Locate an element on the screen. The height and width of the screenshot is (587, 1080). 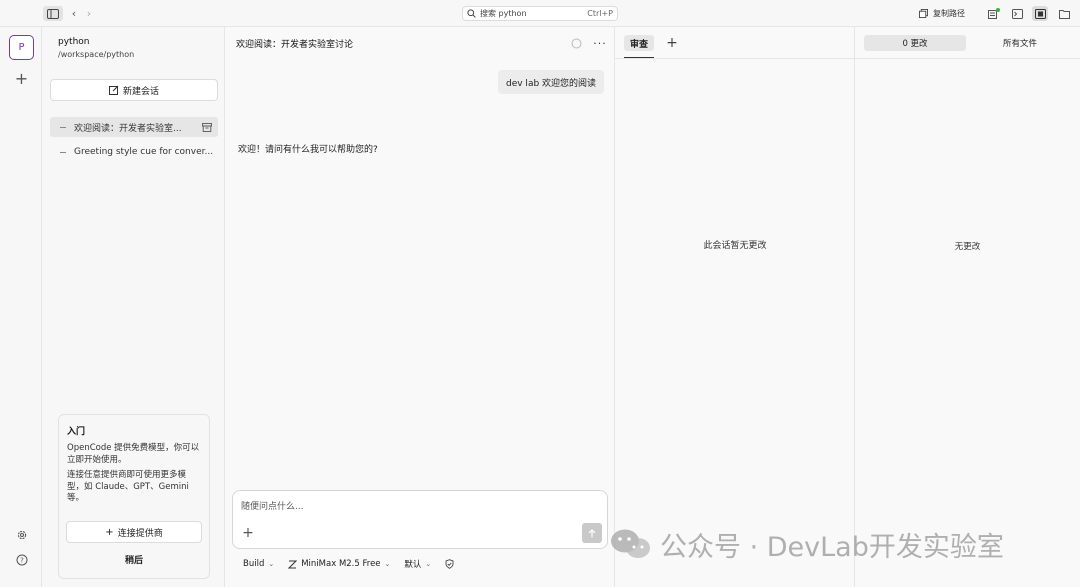
search-placeholder: 搜索 python is located at coordinates (503, 13).